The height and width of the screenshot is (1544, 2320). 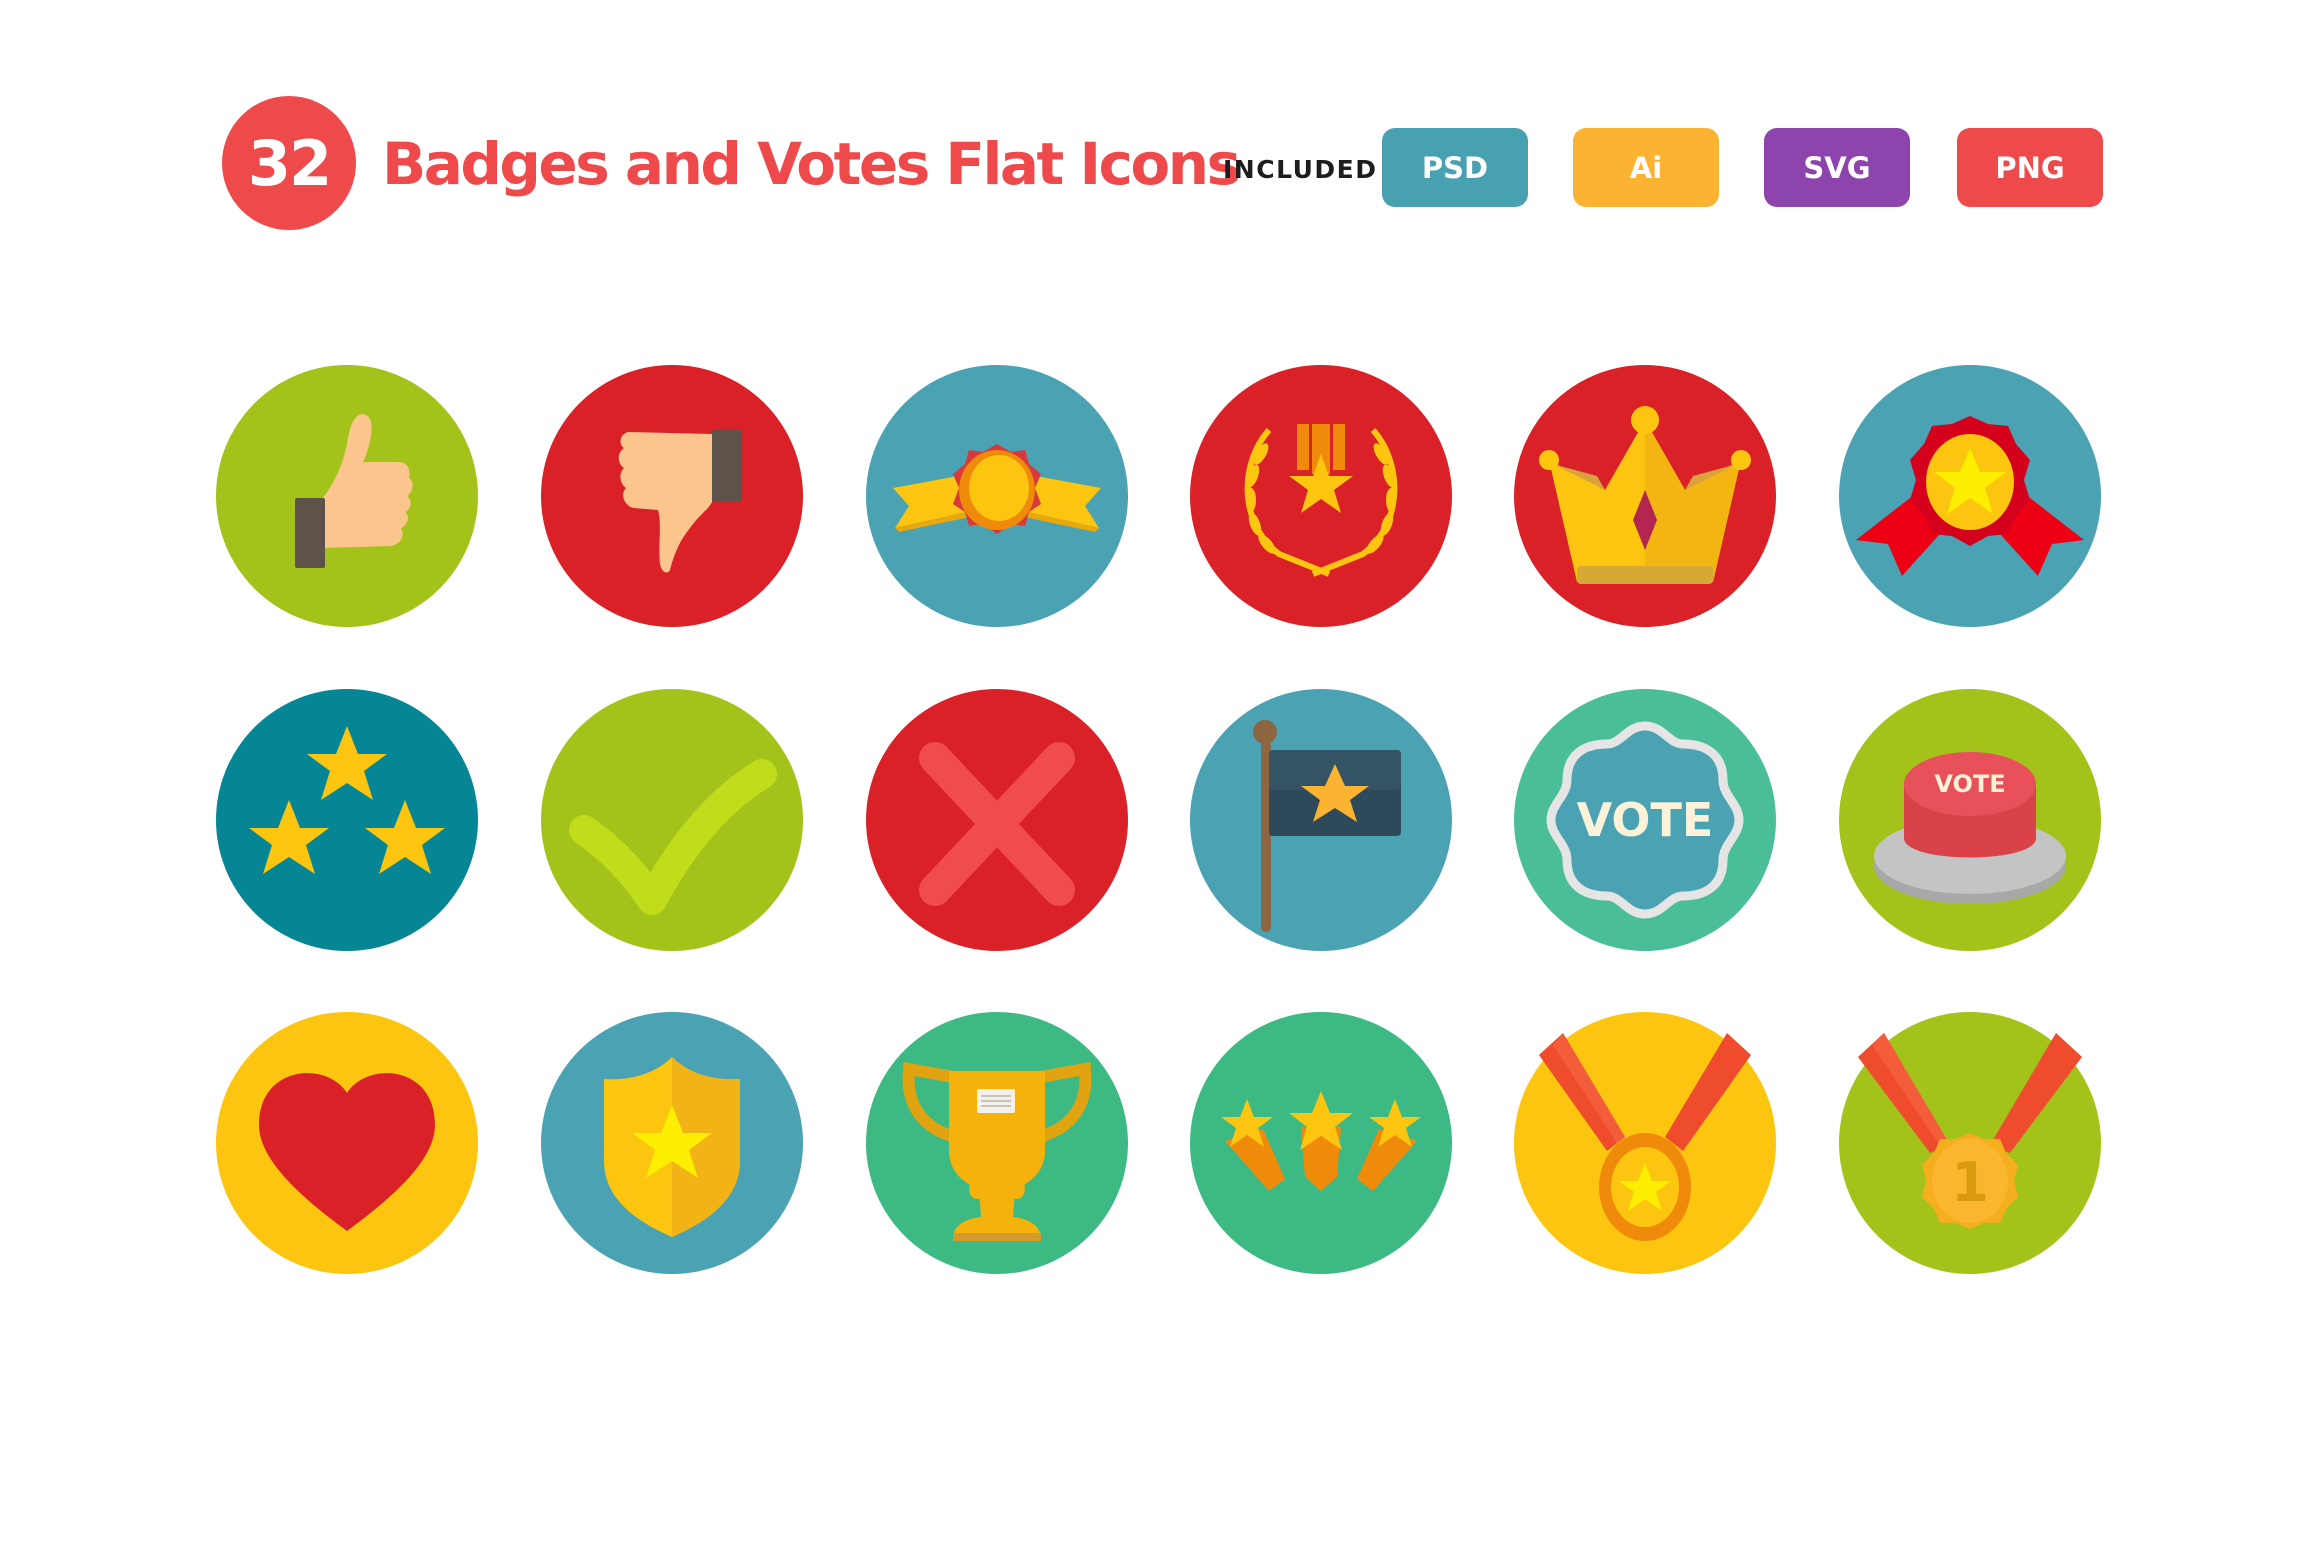 I want to click on page-title: Badges and Votes Flat Icons, so click(x=811, y=164).